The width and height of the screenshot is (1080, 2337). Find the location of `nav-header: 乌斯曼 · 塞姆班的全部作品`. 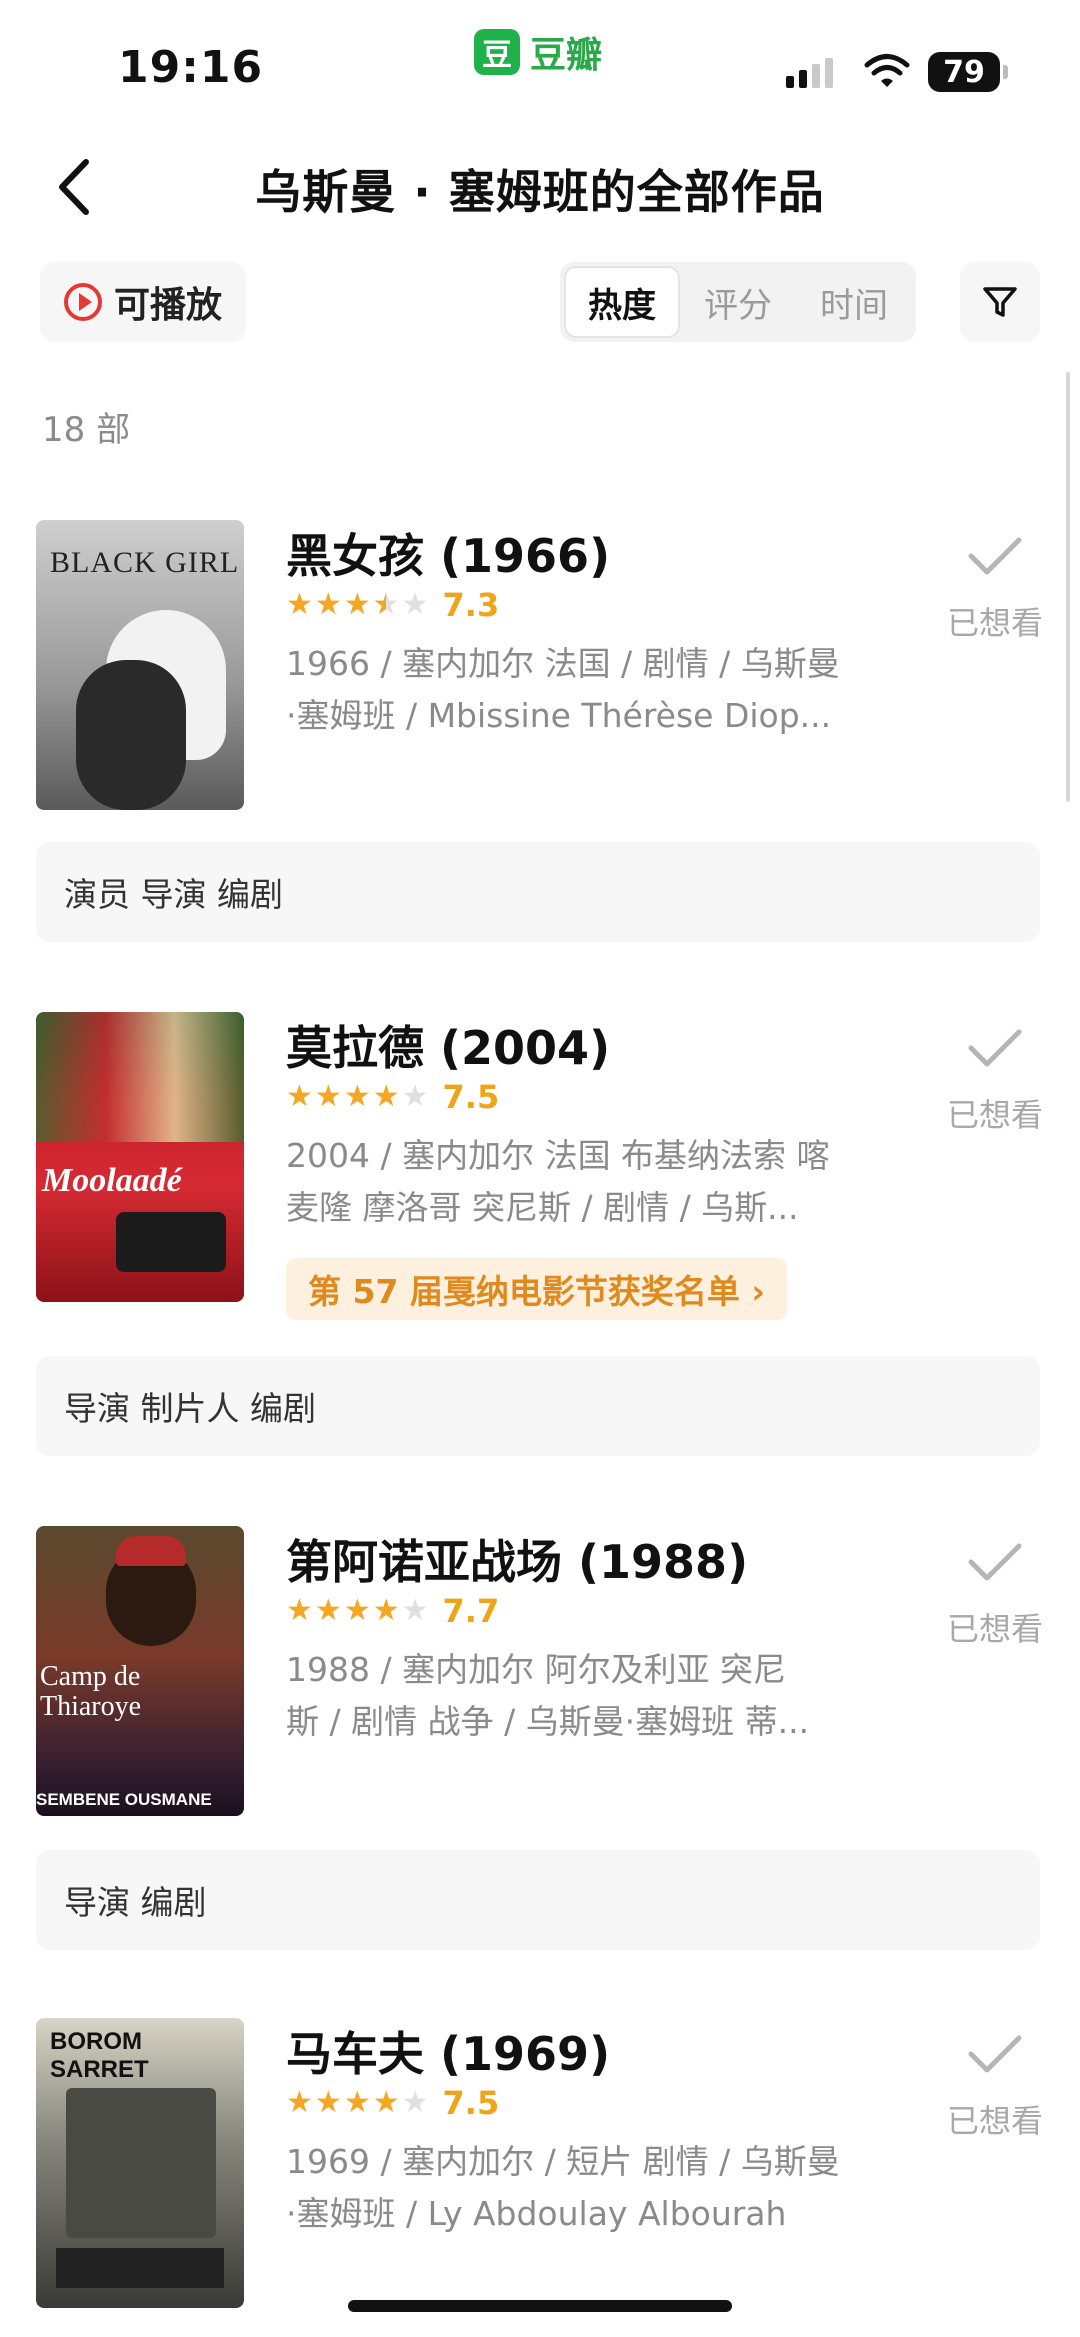

nav-header: 乌斯曼 · 塞姆班的全部作品 is located at coordinates (540, 185).